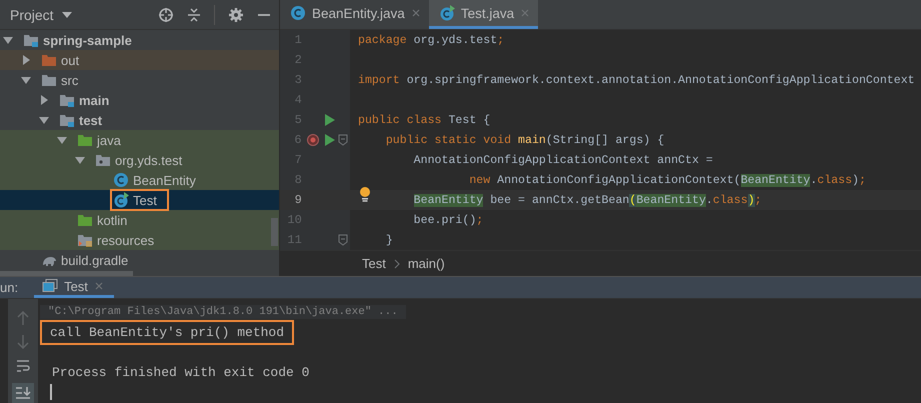  Describe the element at coordinates (426, 263) in the screenshot. I see `breadcrumb-item: main()` at that location.